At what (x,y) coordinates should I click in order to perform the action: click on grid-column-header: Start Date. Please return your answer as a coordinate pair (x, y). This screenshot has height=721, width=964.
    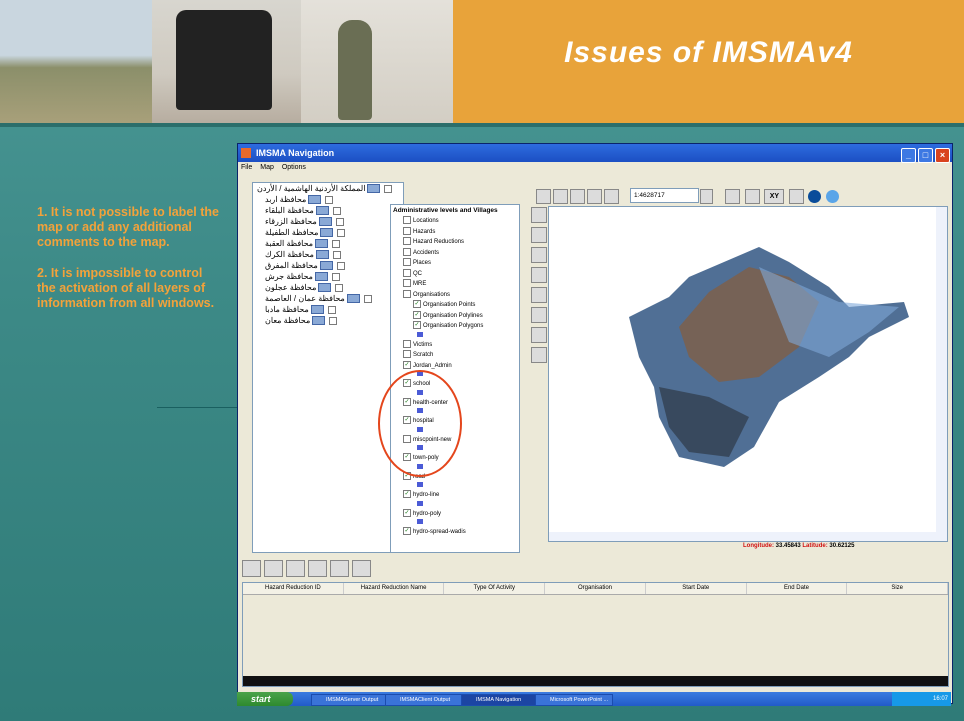
    Looking at the image, I should click on (696, 588).